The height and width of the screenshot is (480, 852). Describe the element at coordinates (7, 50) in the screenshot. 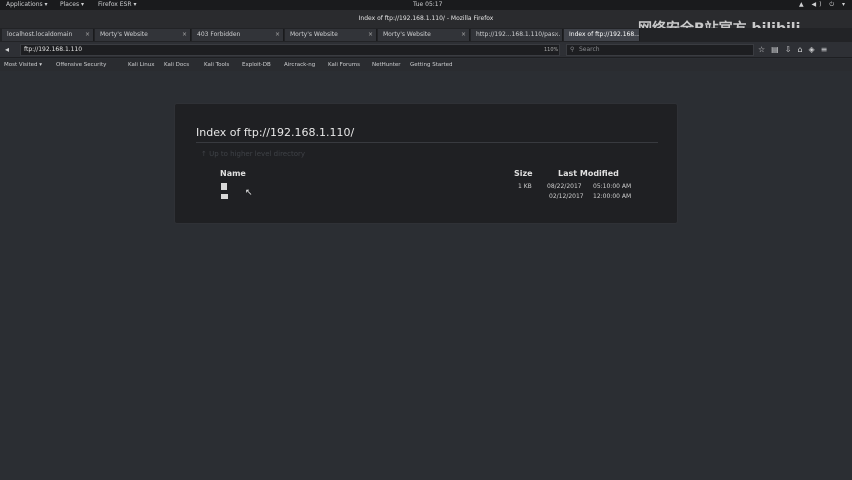

I see `back-icon: ◂` at that location.